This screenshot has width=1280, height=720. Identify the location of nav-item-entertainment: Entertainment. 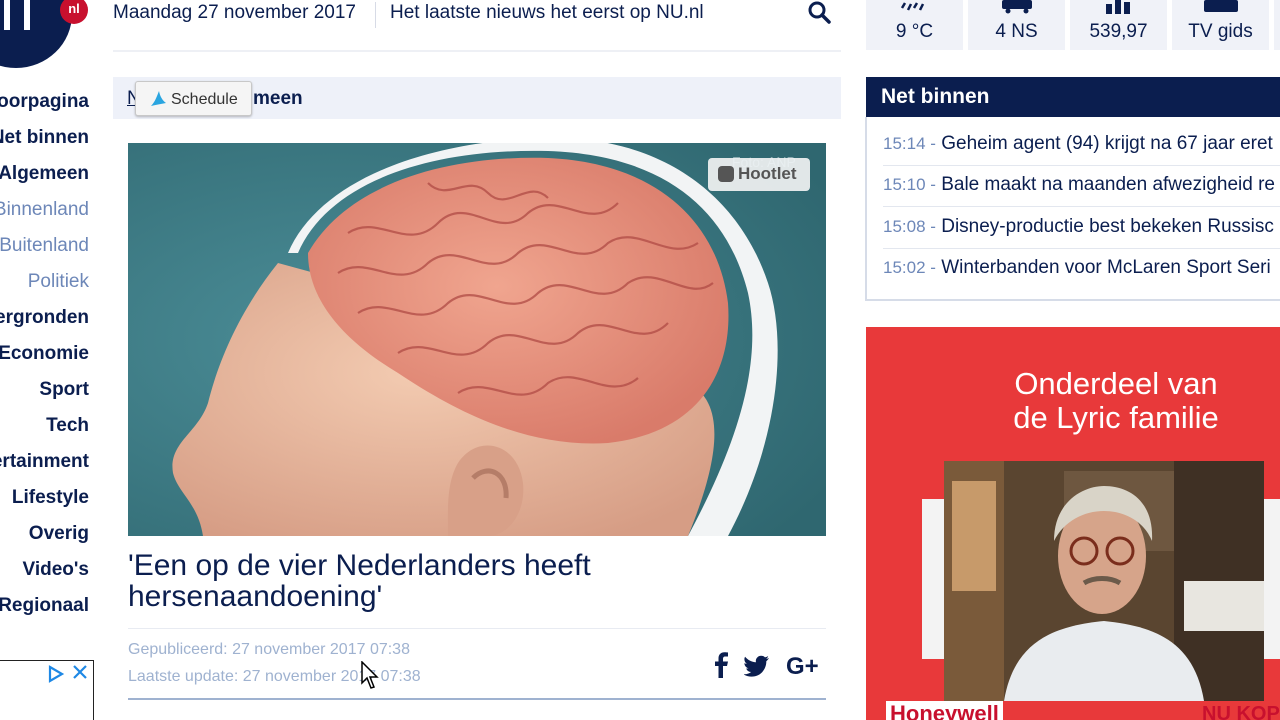
(44, 466).